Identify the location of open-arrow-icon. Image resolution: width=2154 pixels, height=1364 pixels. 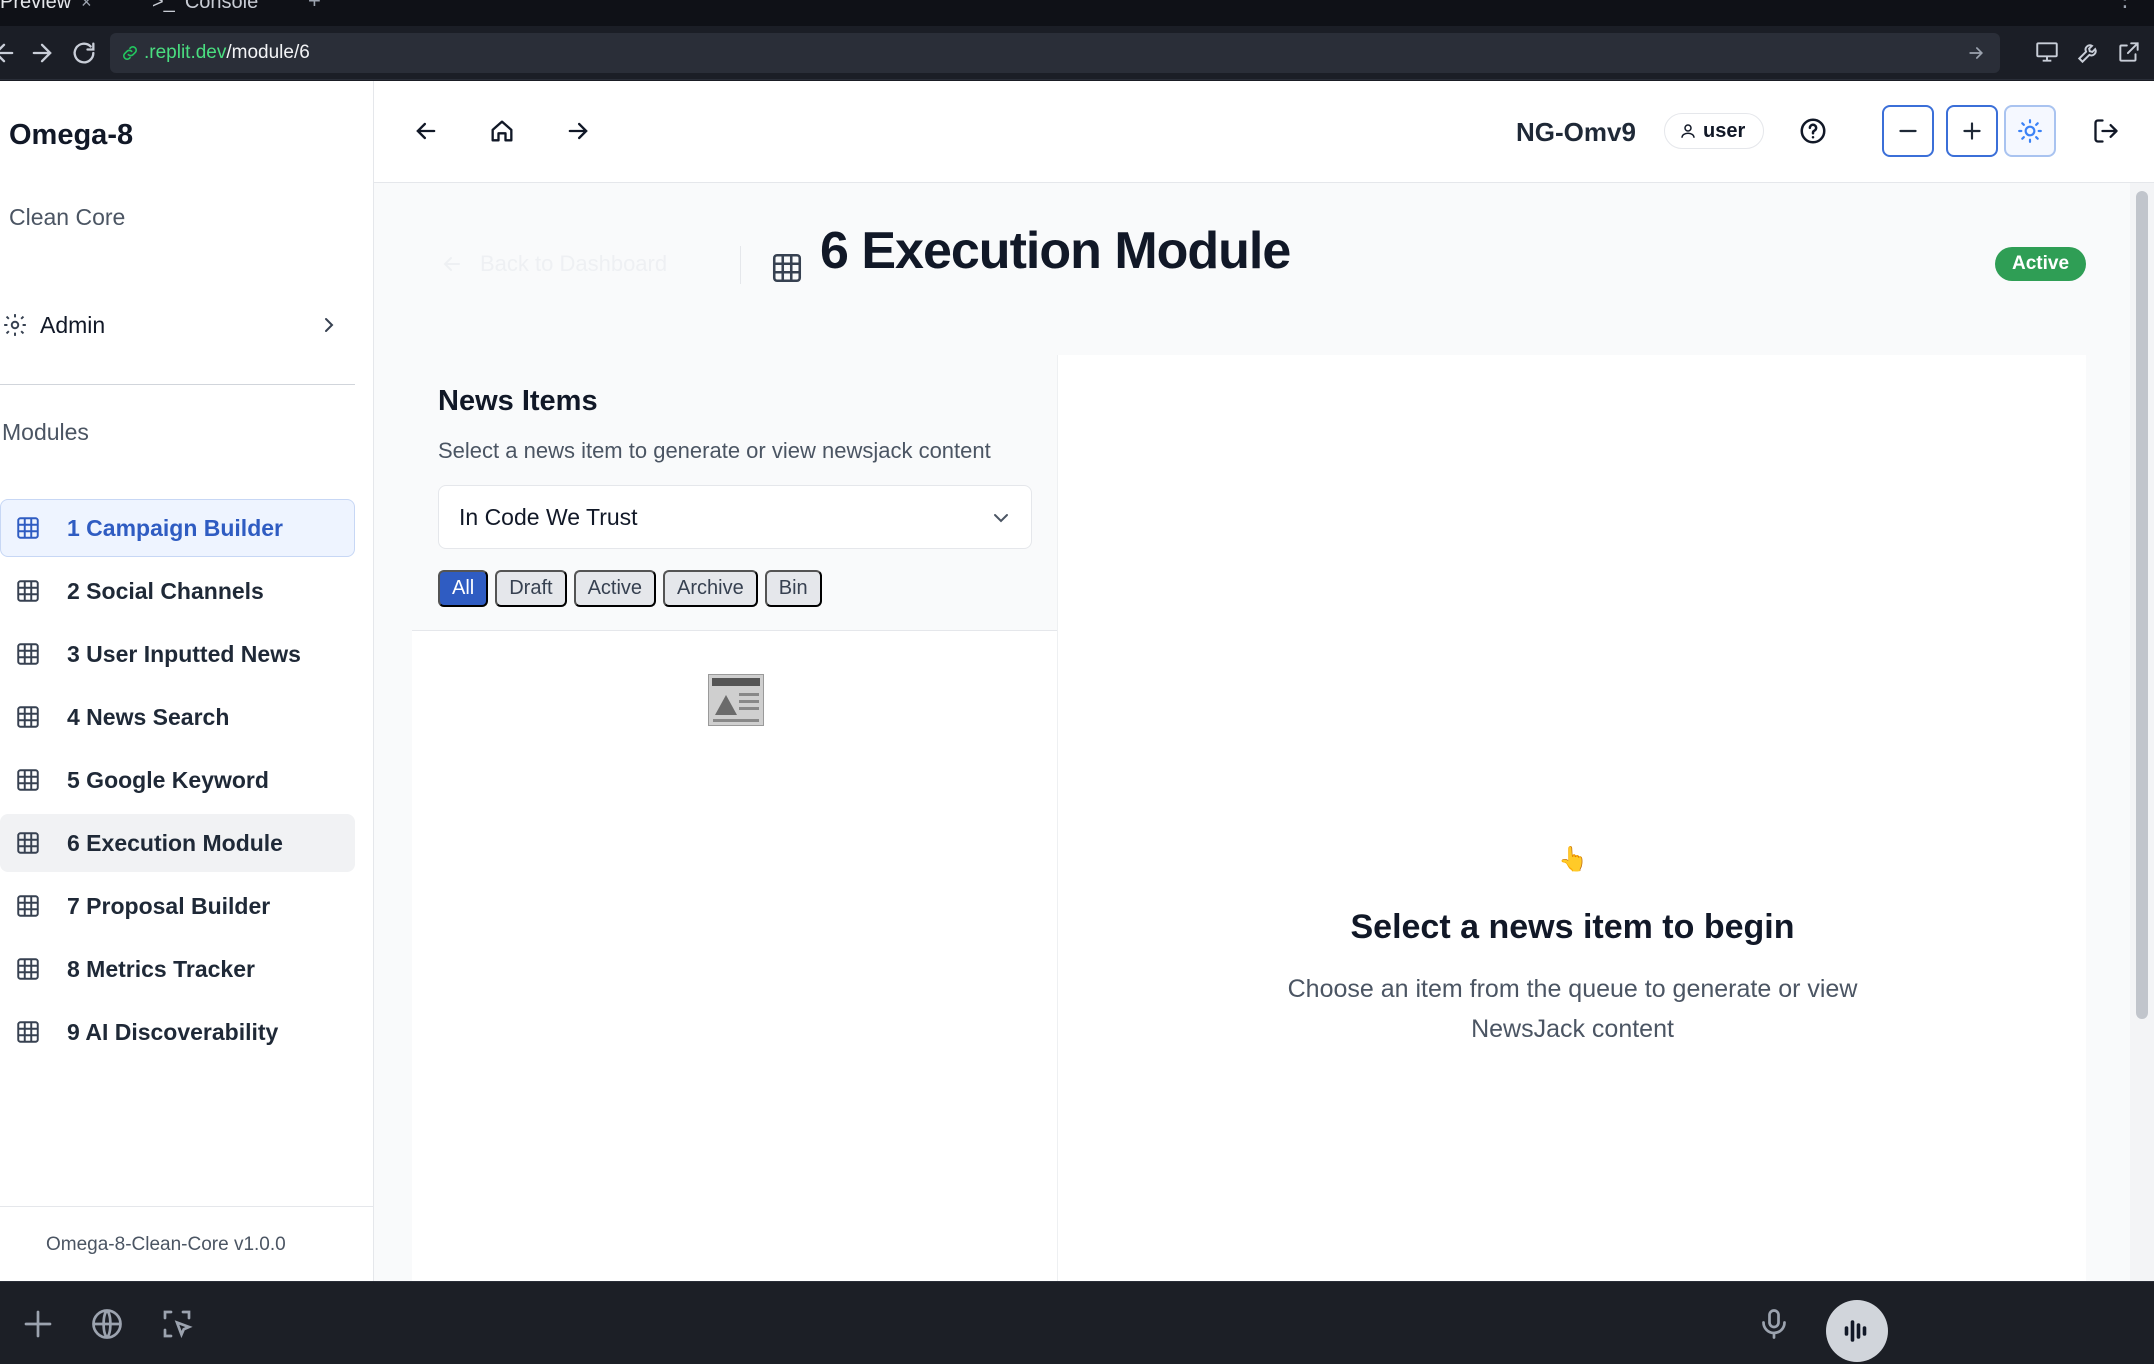
(1976, 53).